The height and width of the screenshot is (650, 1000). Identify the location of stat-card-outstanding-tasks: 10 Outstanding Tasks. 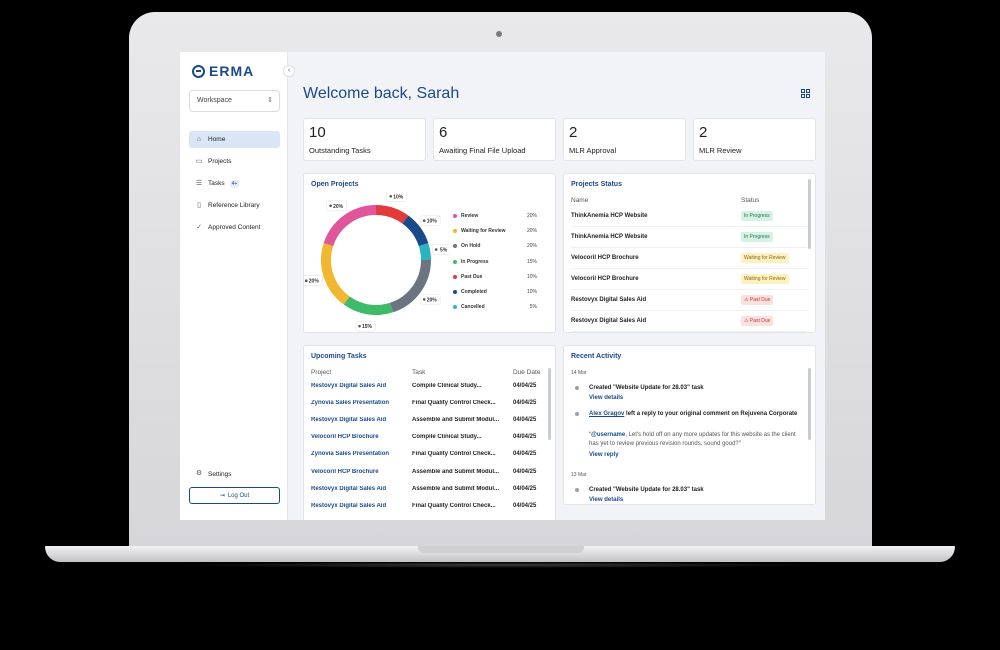
(364, 139).